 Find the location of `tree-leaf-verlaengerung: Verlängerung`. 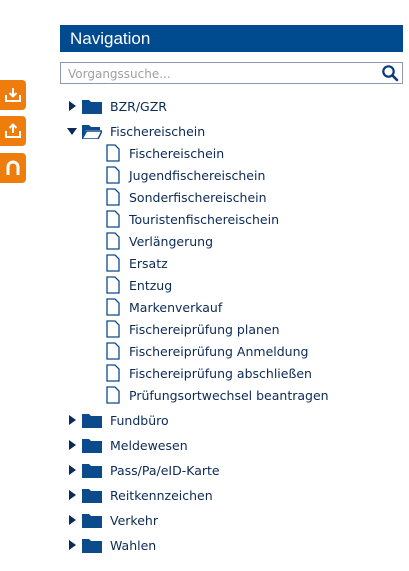

tree-leaf-verlaengerung: Verlängerung is located at coordinates (159, 241).